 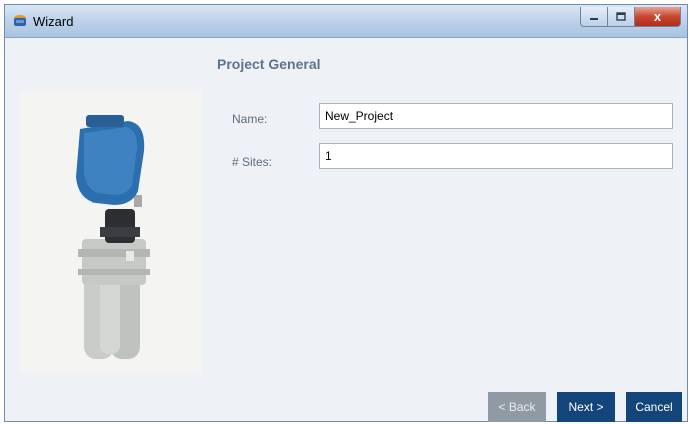 I want to click on close-button: x, so click(x=658, y=17).